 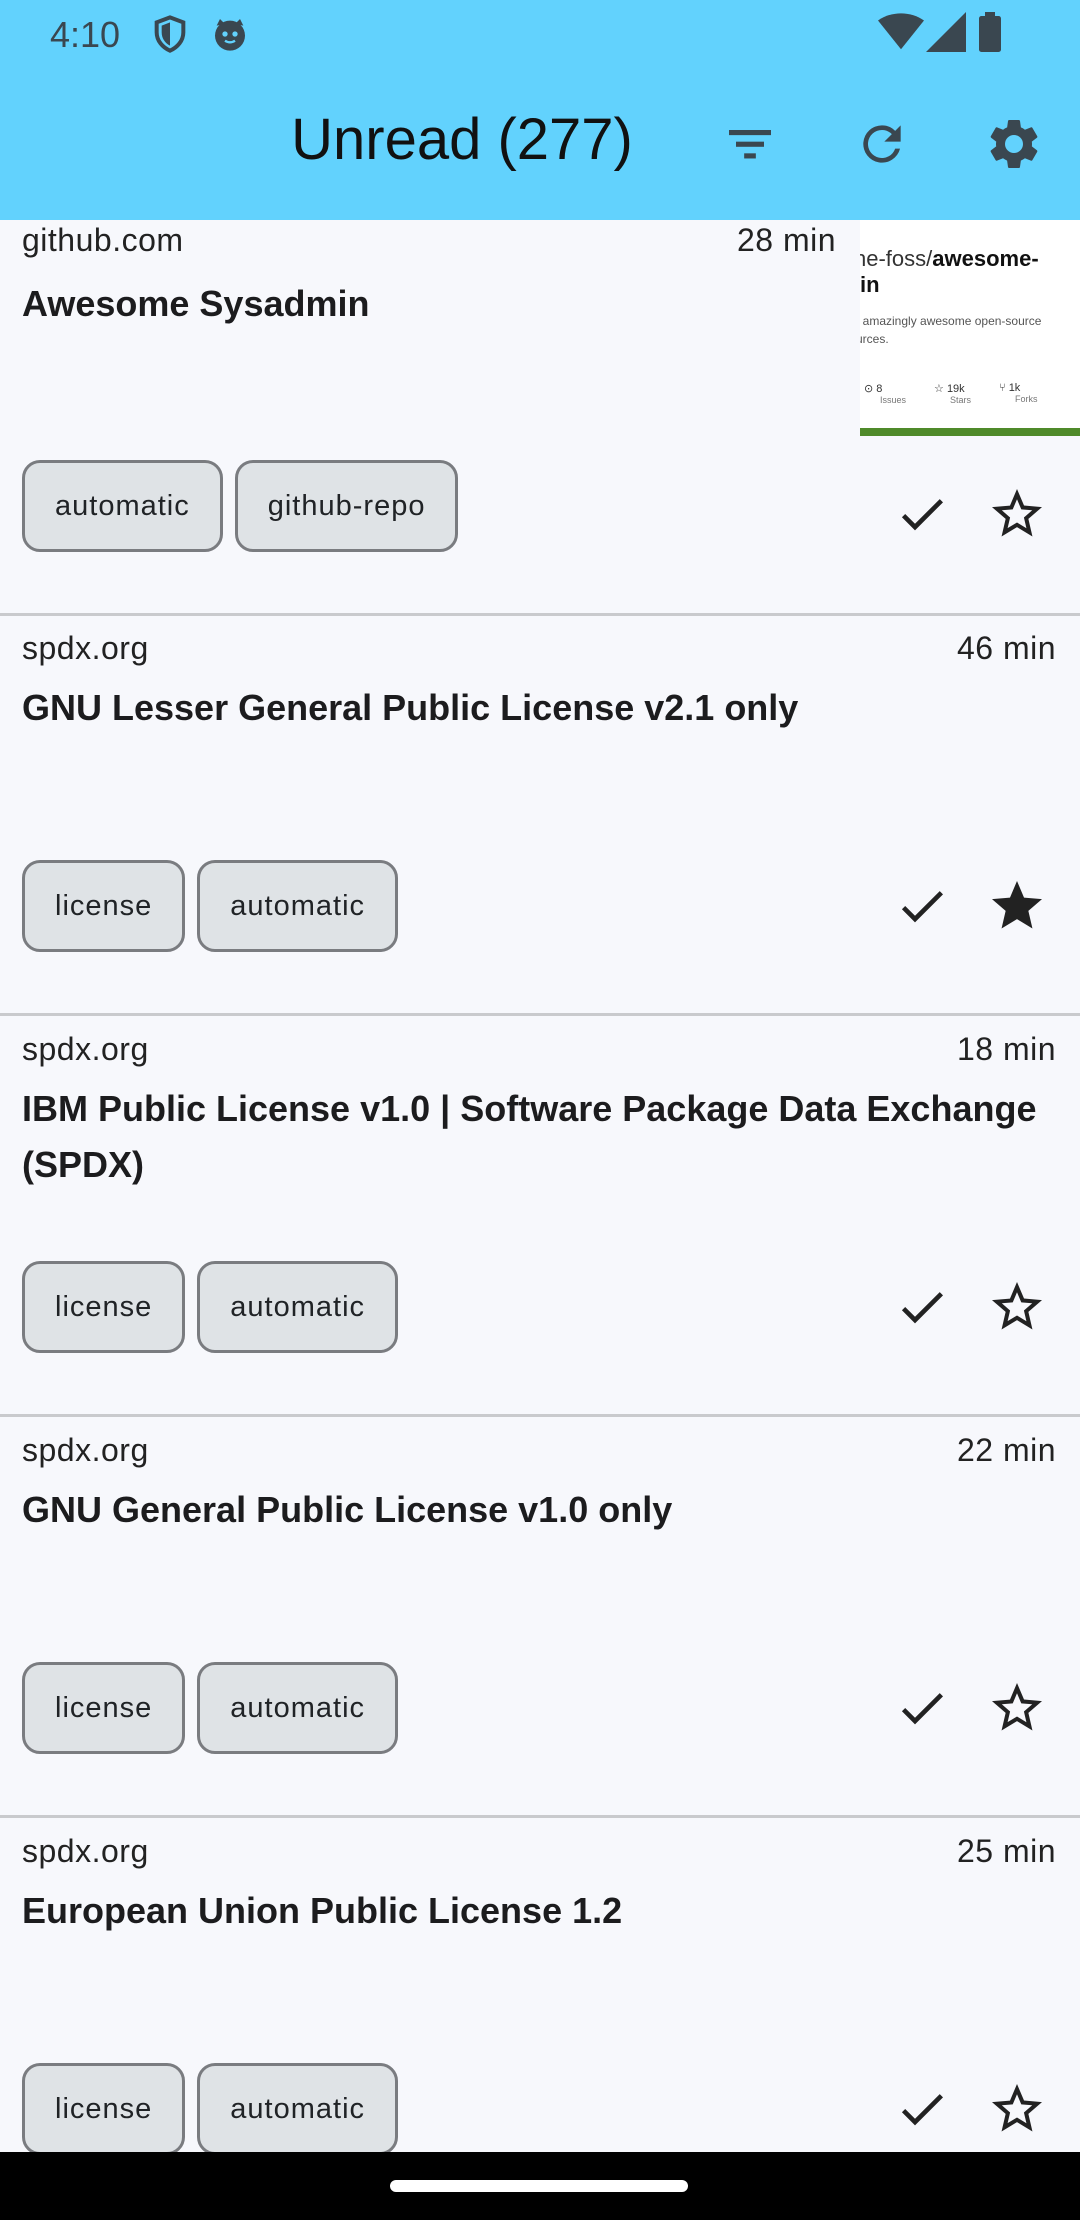 What do you see at coordinates (1006, 1851) in the screenshot?
I see `article-time: 25 min` at bounding box center [1006, 1851].